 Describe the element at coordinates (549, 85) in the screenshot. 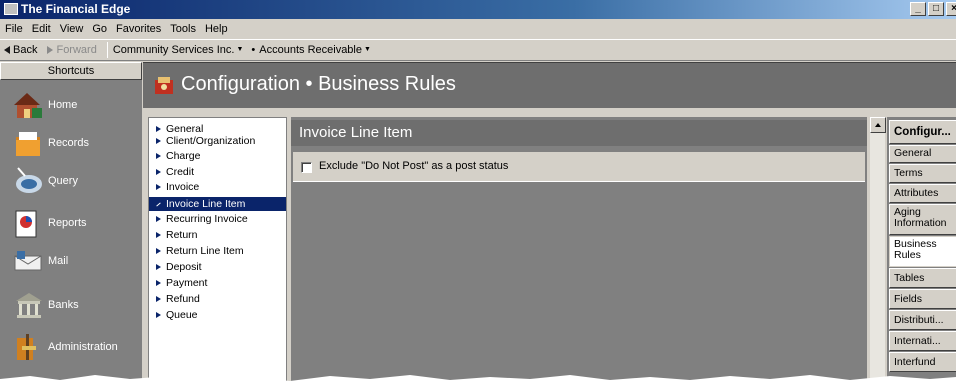

I see `page-header: Configuration • Business Rules` at that location.